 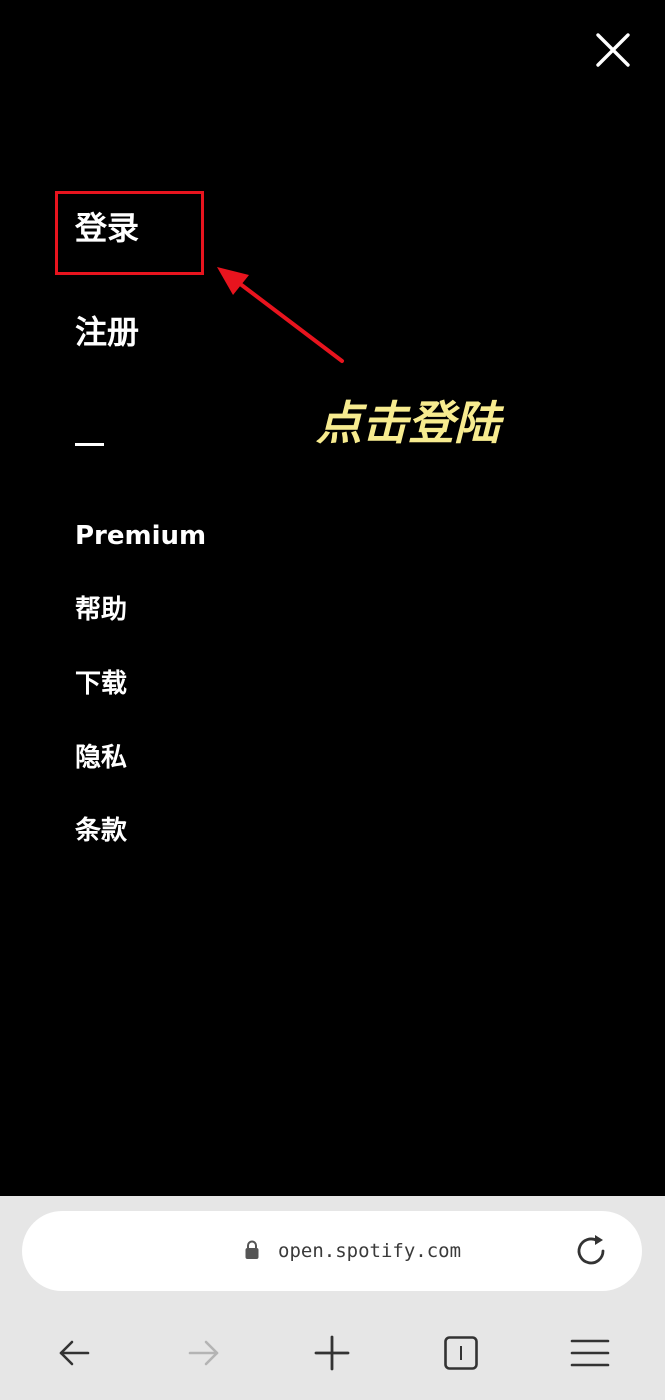 I want to click on browser-nav-row, so click(x=332, y=1353).